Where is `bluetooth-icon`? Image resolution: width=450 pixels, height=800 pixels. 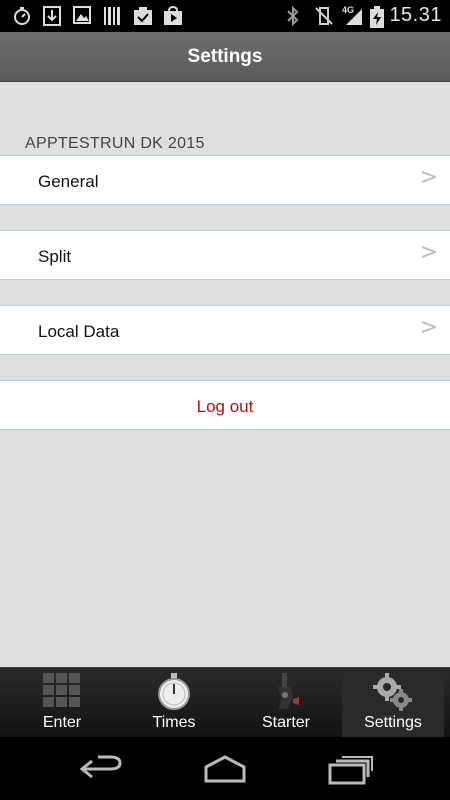
bluetooth-icon is located at coordinates (293, 16).